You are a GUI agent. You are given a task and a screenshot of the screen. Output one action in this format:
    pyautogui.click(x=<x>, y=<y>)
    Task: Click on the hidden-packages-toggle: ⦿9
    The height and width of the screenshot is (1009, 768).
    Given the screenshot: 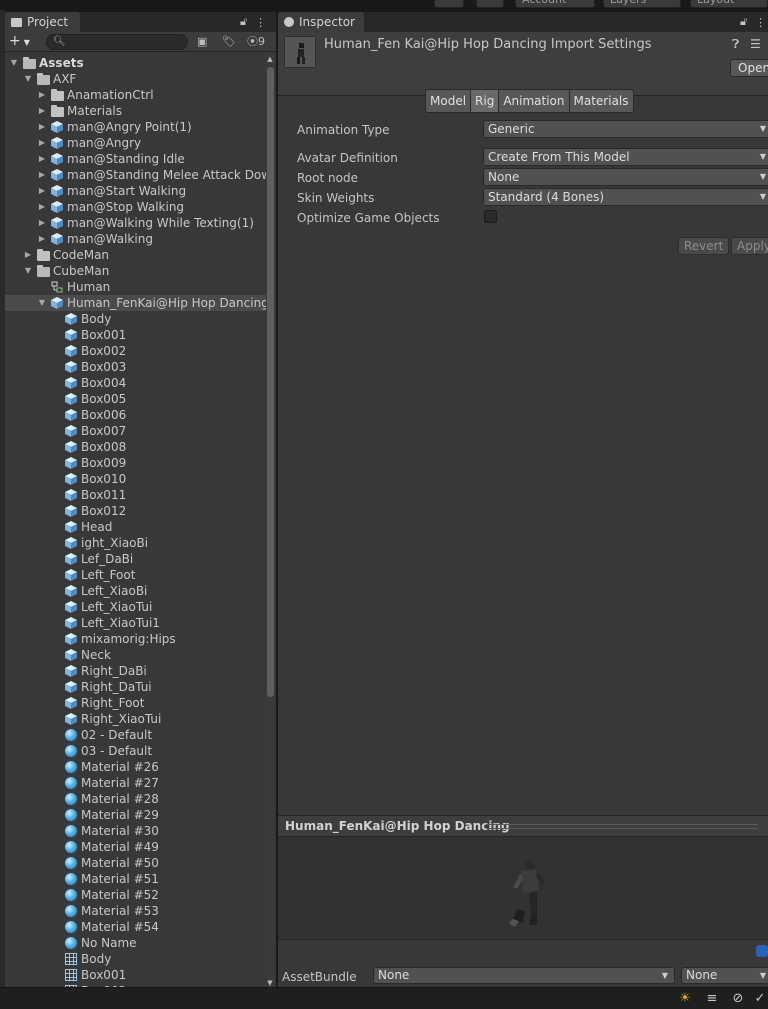 What is the action you would take?
    pyautogui.click(x=256, y=42)
    